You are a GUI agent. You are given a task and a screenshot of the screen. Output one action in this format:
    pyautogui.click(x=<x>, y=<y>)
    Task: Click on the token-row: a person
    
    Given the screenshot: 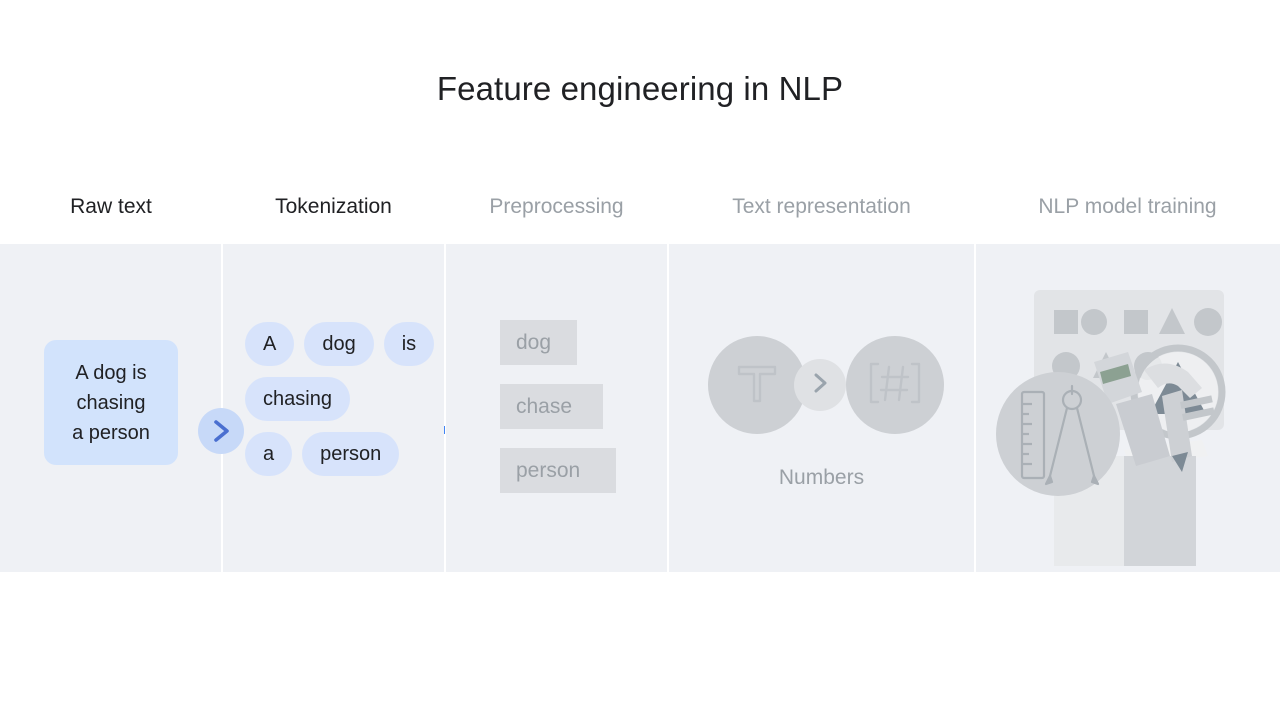 What is the action you would take?
    pyautogui.click(x=345, y=454)
    